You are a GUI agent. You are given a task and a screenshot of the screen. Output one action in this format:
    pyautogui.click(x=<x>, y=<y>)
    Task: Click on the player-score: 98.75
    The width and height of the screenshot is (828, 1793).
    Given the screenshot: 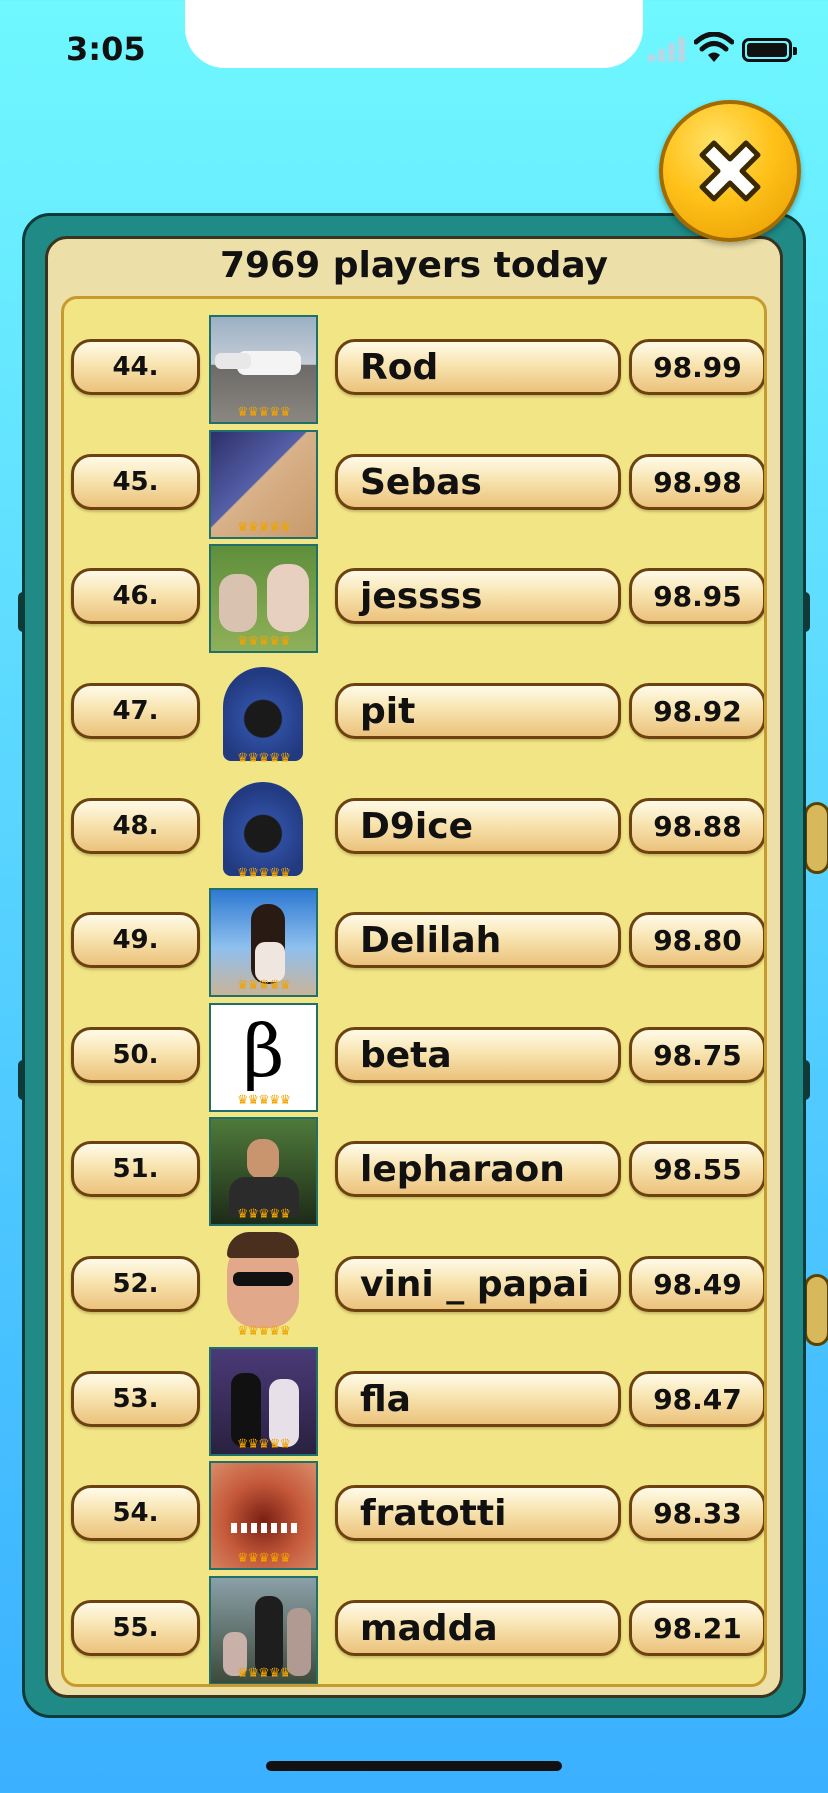 What is the action you would take?
    pyautogui.click(x=696, y=1055)
    